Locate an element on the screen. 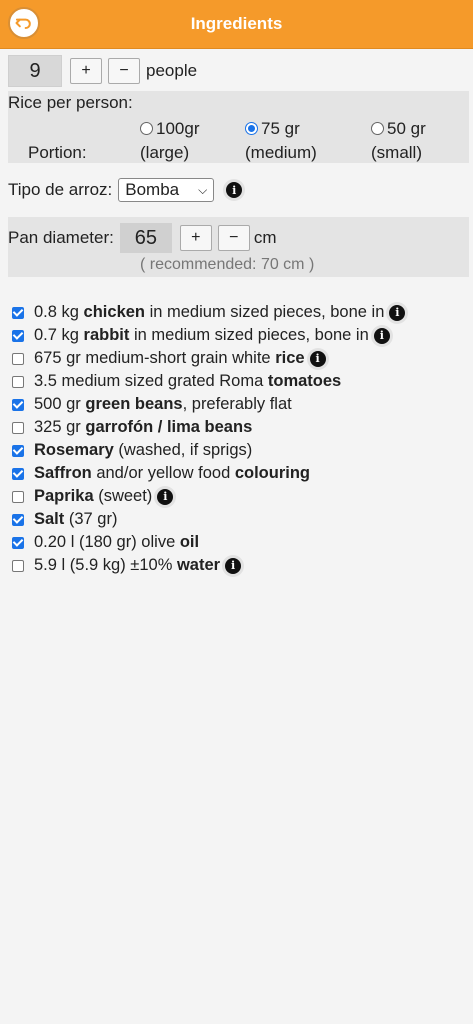  ingredient-detail: 0.8 kg is located at coordinates (59, 312).